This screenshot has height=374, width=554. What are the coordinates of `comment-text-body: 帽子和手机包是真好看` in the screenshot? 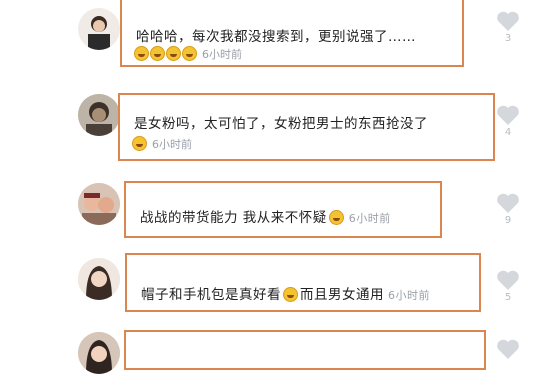 It's located at (211, 295).